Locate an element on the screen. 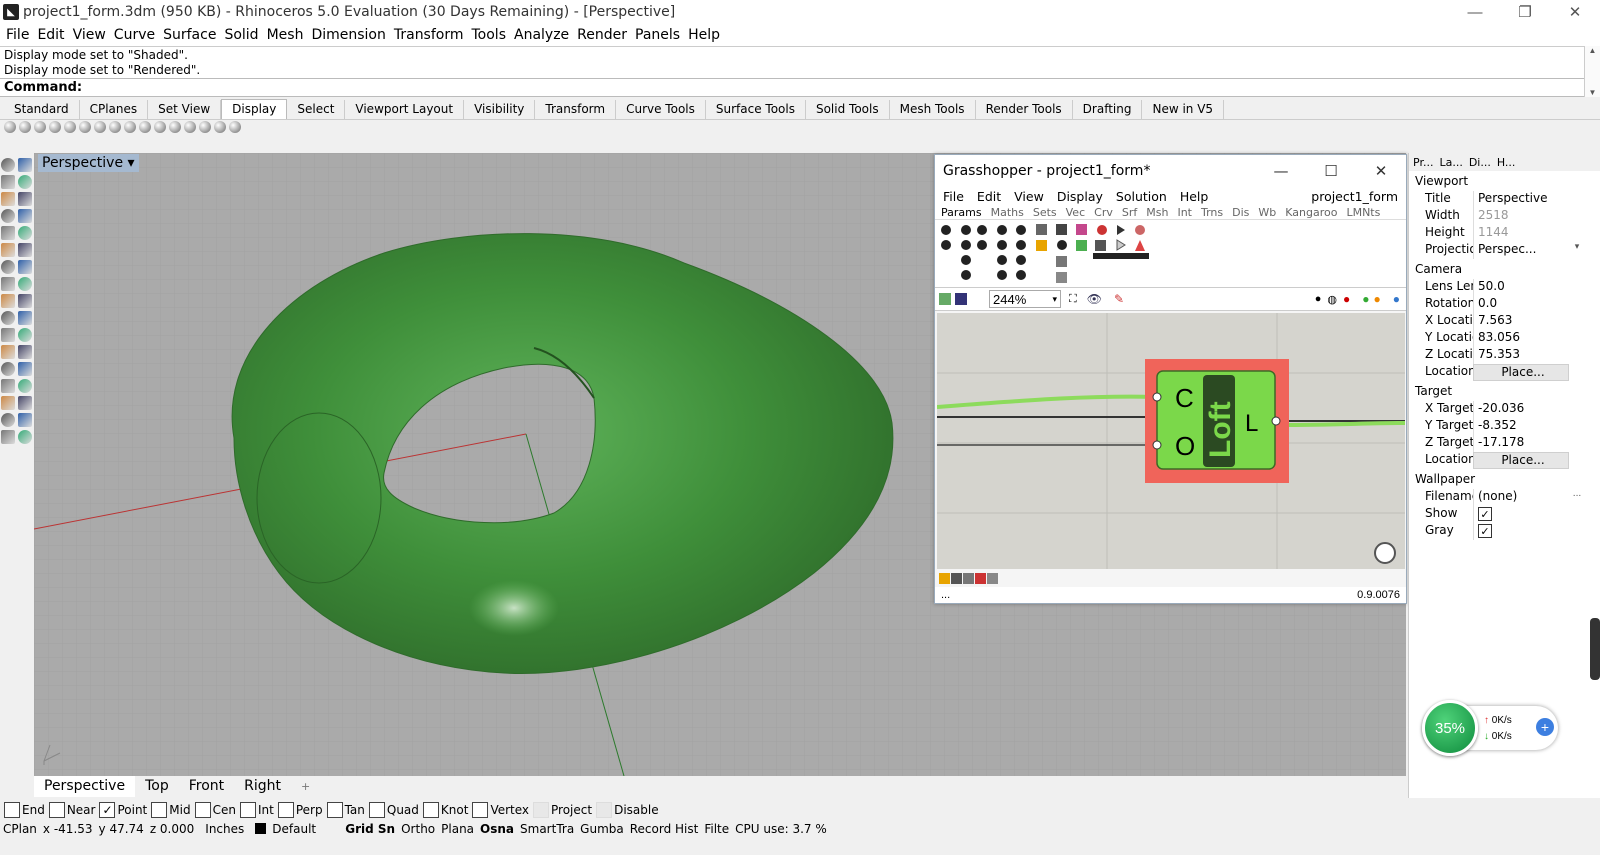 The width and height of the screenshot is (1600, 855). artistic-icon is located at coordinates (100, 127).